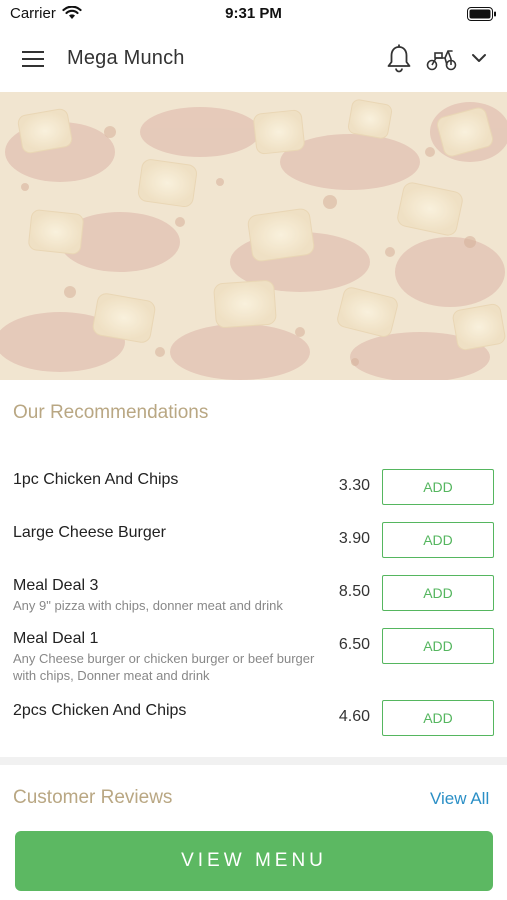 The image size is (507, 900). What do you see at coordinates (253, 761) in the screenshot?
I see `section-divider` at bounding box center [253, 761].